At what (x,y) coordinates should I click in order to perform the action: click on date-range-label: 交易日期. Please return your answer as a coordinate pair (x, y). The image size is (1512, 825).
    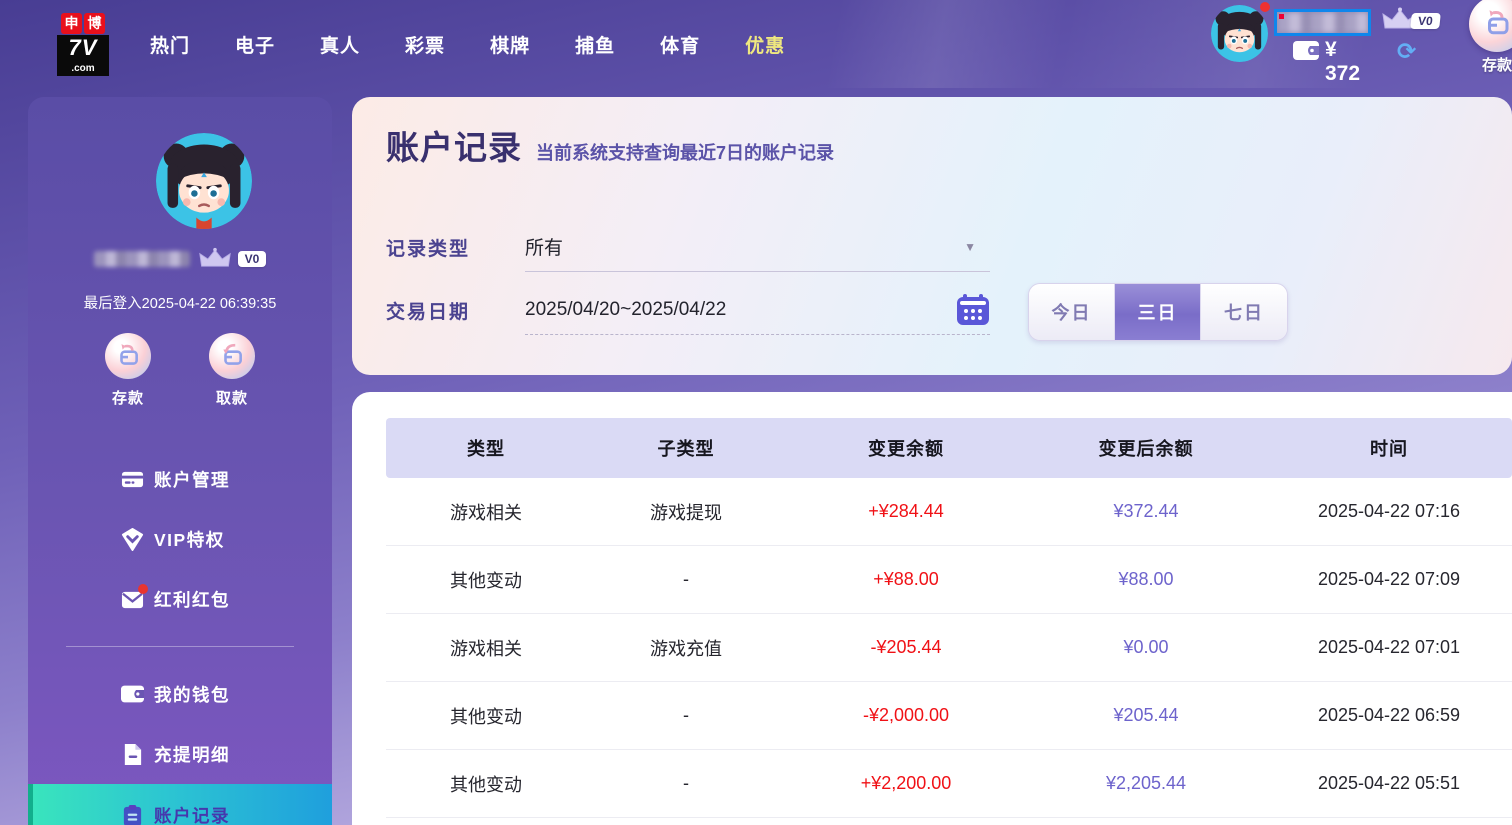
    Looking at the image, I should click on (428, 312).